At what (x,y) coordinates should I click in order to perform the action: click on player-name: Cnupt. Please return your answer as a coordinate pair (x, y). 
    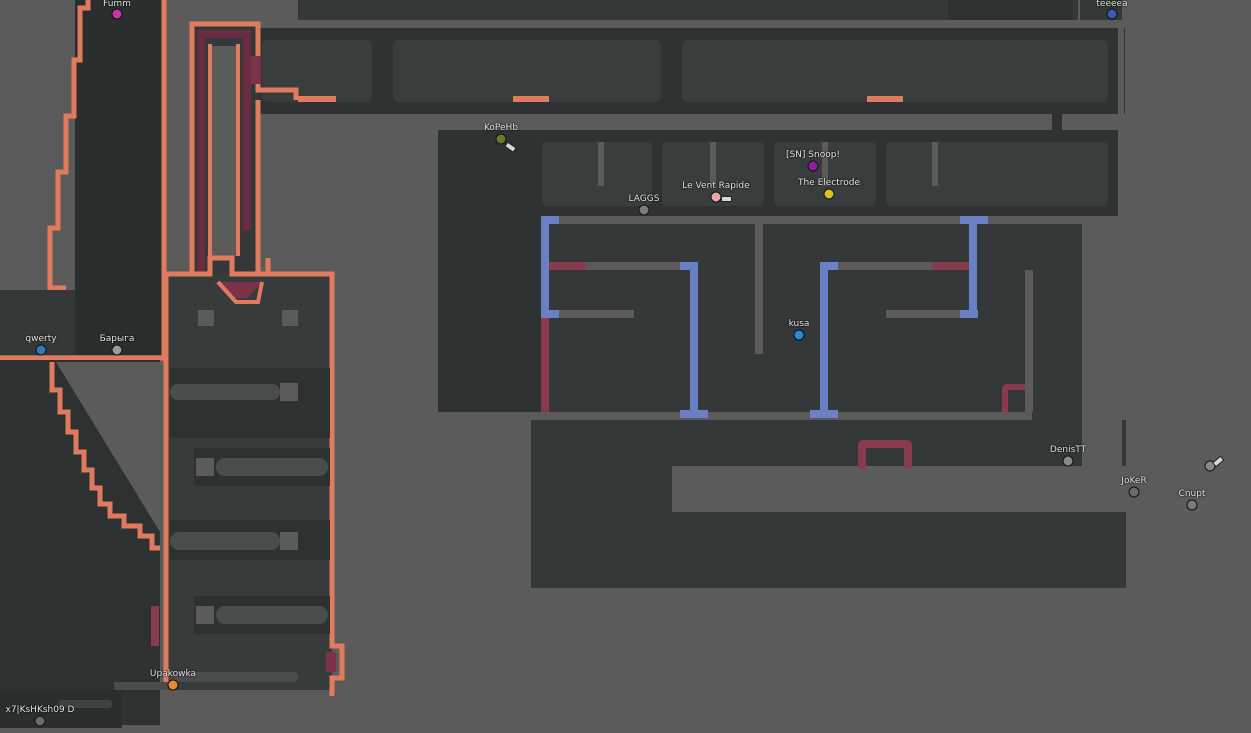
    Looking at the image, I should click on (1192, 494).